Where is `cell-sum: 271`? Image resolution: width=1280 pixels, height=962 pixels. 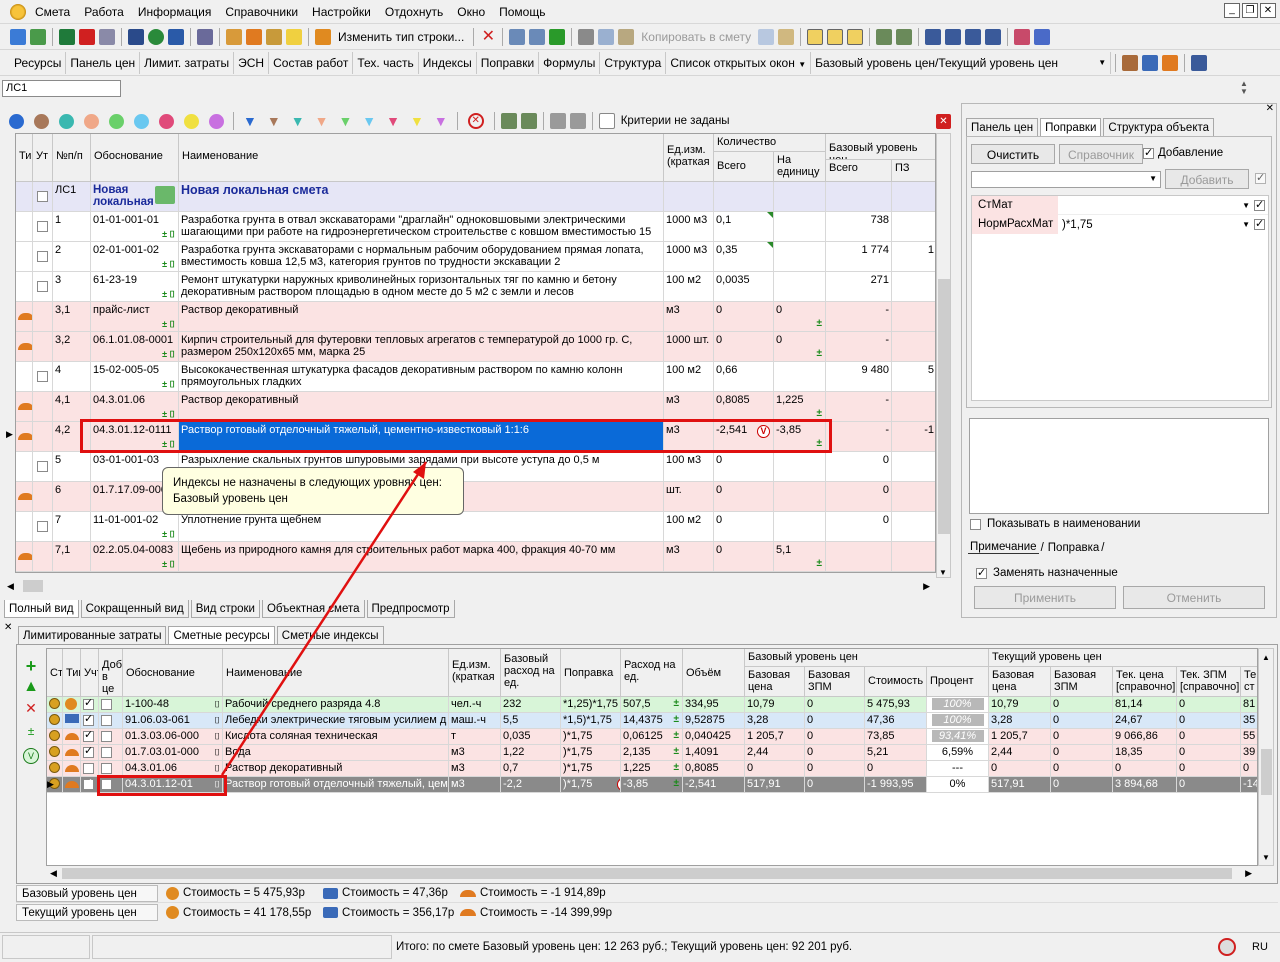 cell-sum: 271 is located at coordinates (859, 287).